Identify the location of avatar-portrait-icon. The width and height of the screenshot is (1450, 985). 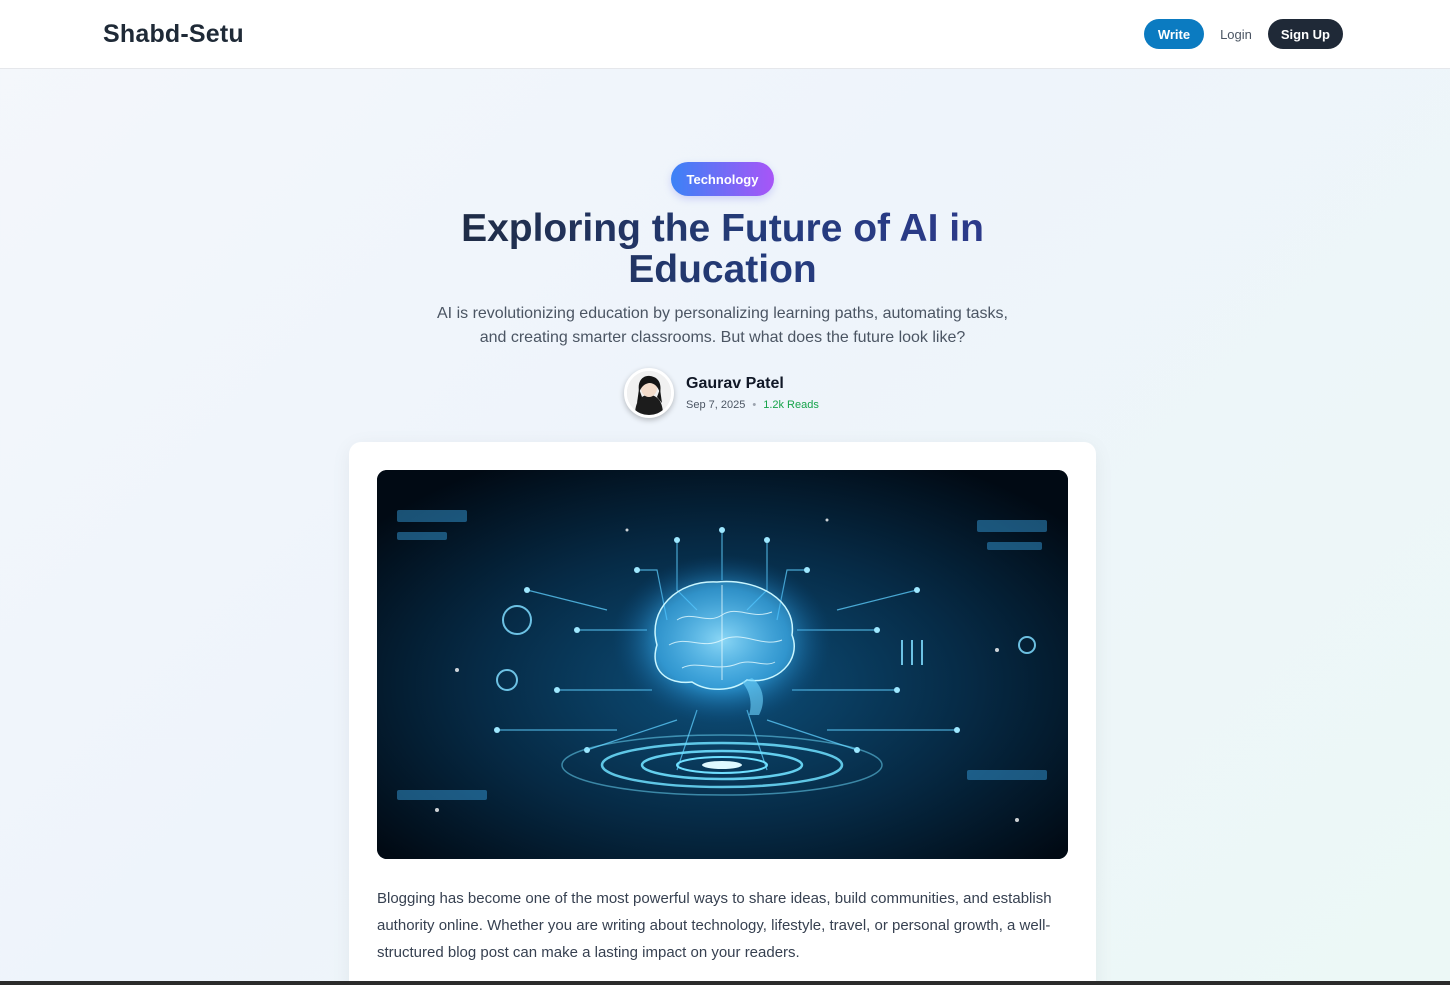
(649, 393).